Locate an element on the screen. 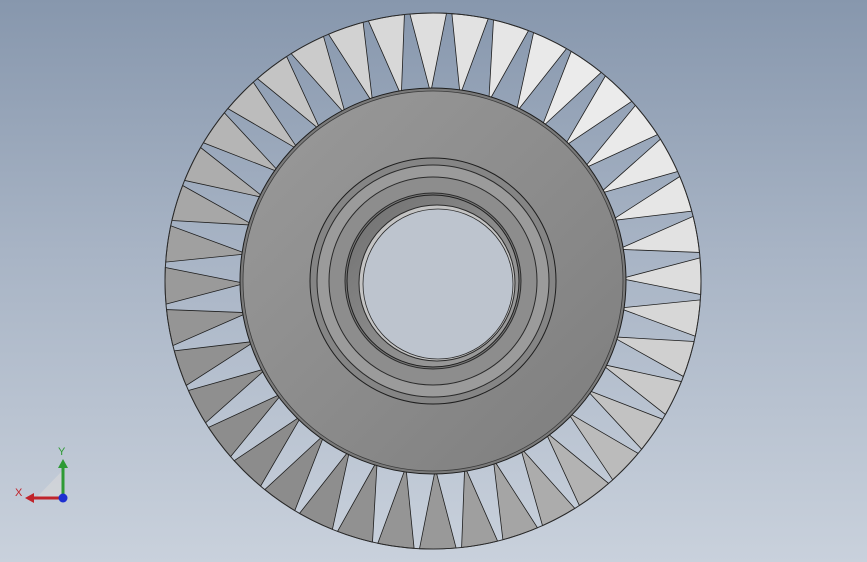 This screenshot has width=867, height=562. center-bore is located at coordinates (433, 281).